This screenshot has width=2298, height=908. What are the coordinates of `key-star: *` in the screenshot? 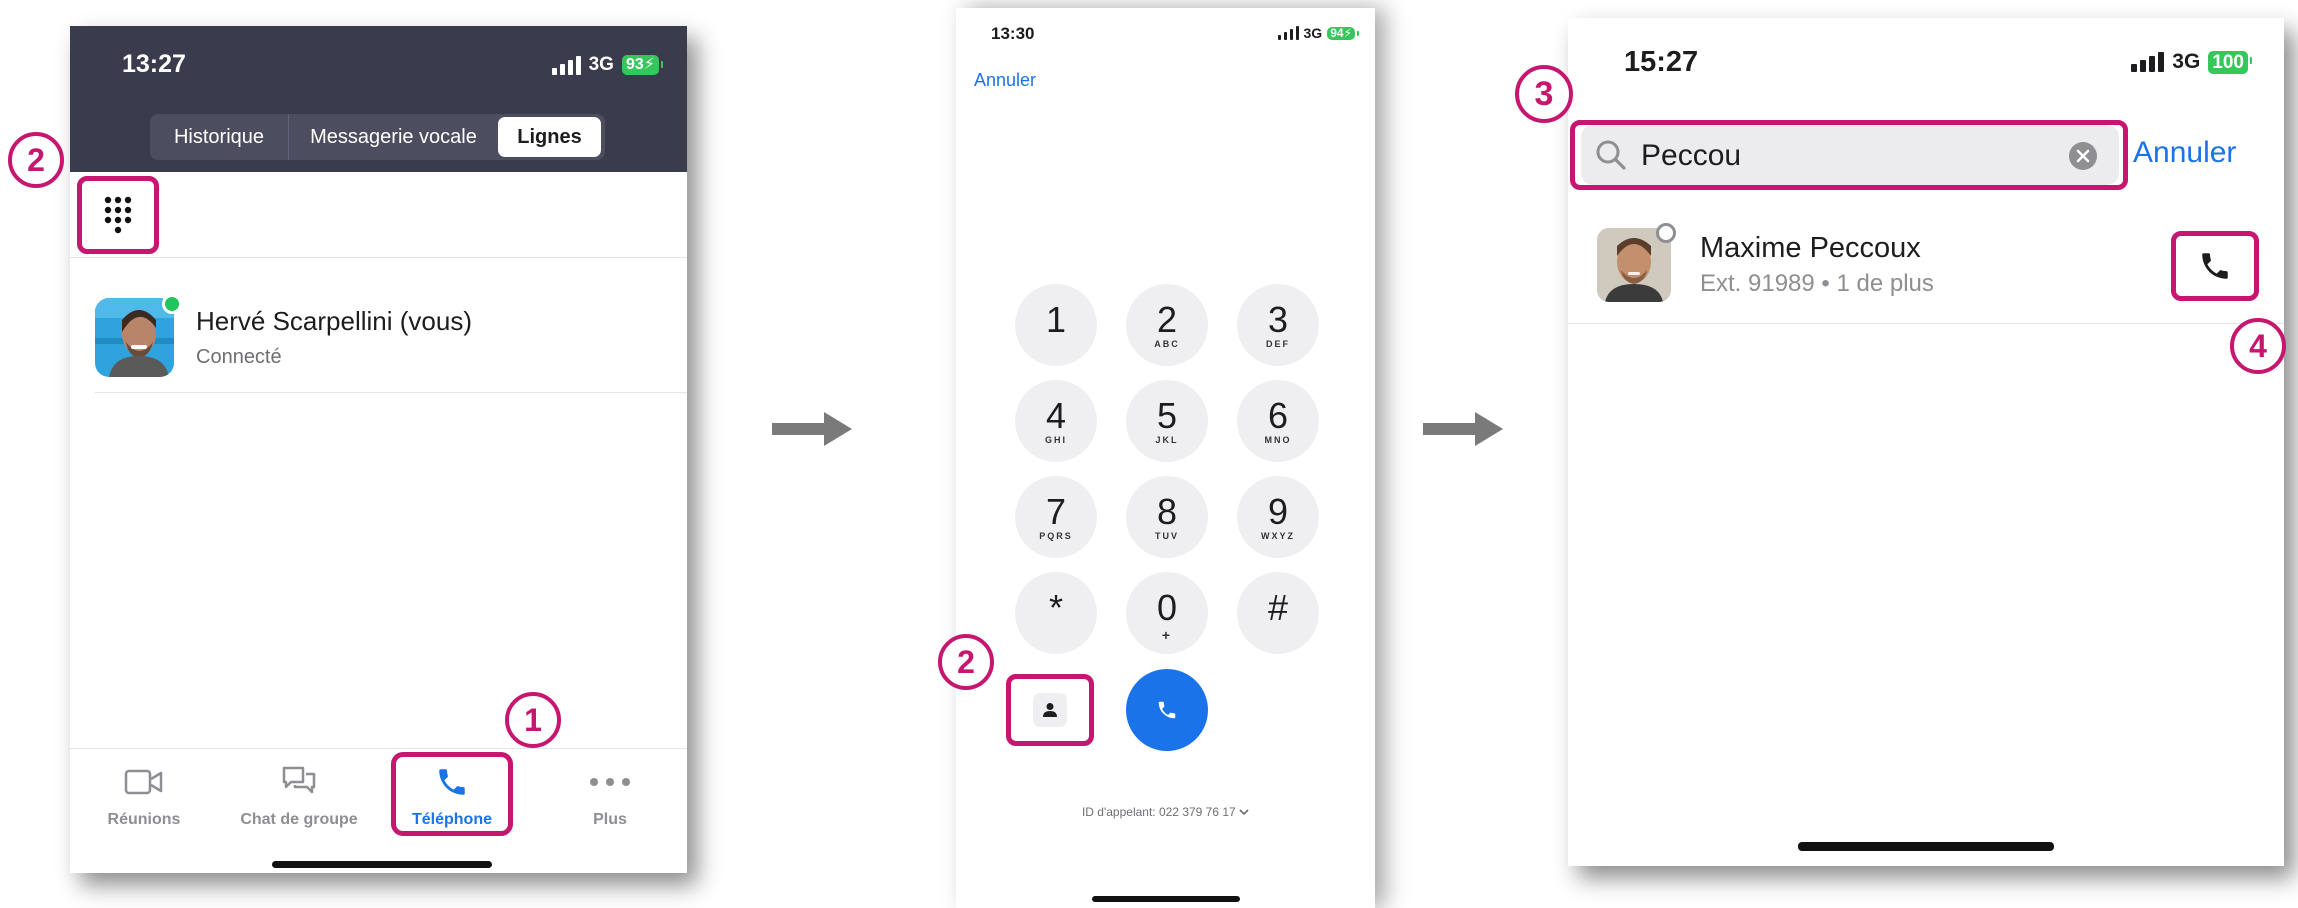 It's located at (1056, 613).